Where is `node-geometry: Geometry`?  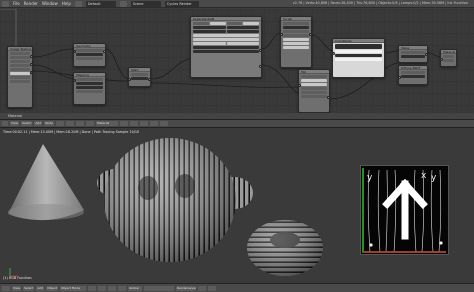 node-geometry: Geometry is located at coordinates (89, 55).